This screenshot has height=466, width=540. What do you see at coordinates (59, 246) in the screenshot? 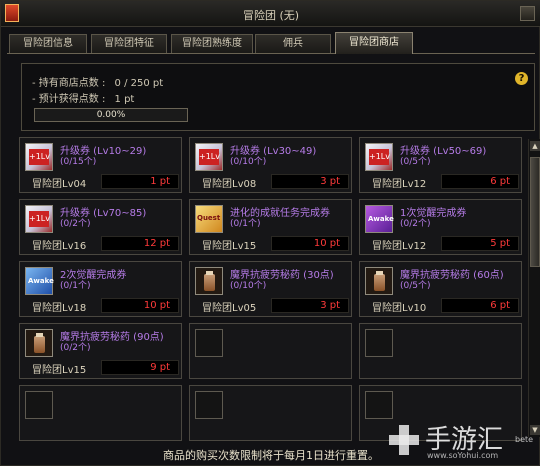
I see `required-team-level: 冒险团Lv16` at bounding box center [59, 246].